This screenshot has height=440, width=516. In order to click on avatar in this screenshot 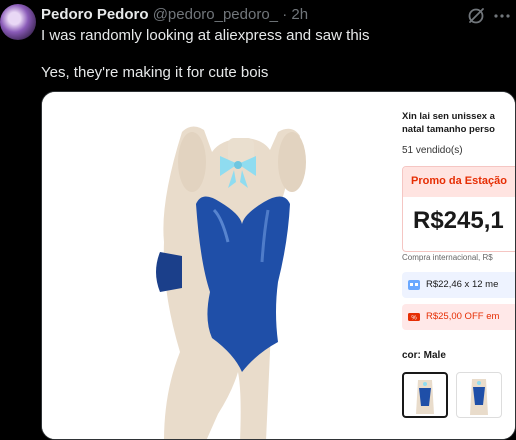, I will do `click(18, 22)`.